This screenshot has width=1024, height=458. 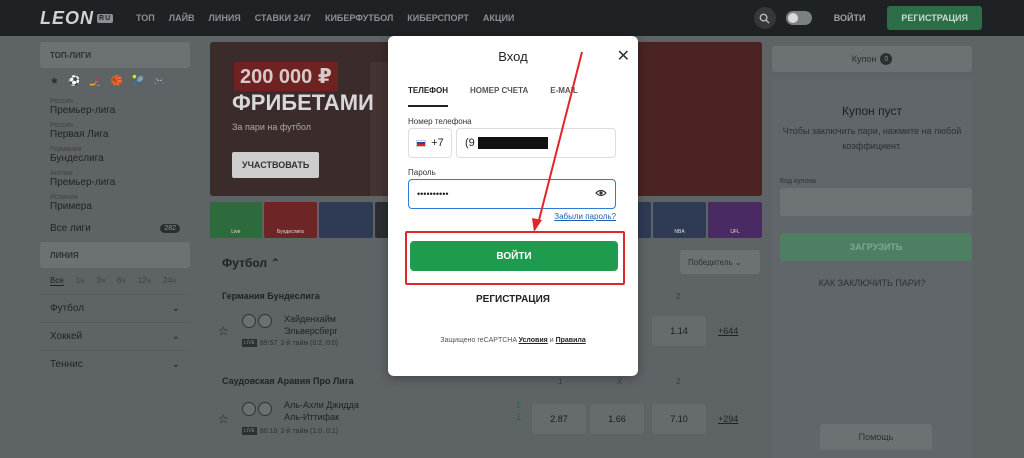 What do you see at coordinates (83, 110) in the screenshot?
I see `league-name: Премьер-лига` at bounding box center [83, 110].